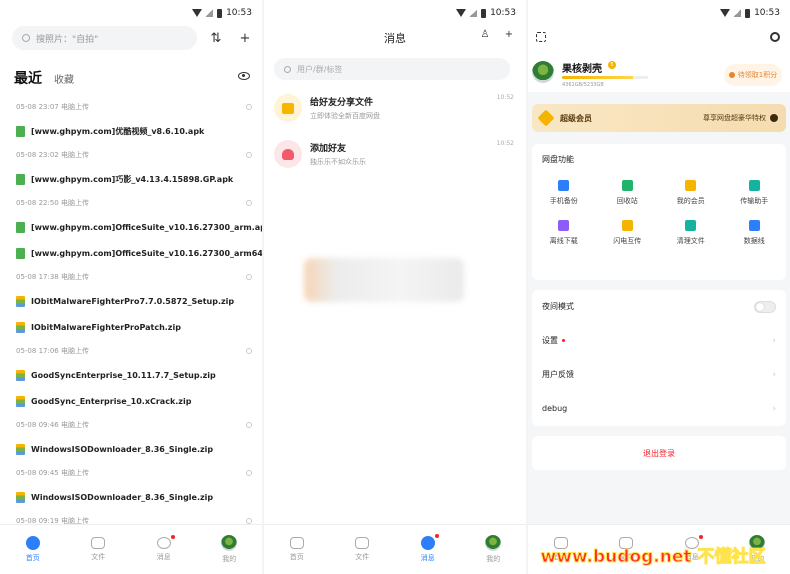 Image resolution: width=790 pixels, height=574 pixels. I want to click on upload-meta-text: 05-08 17:38 电脑上传, so click(52, 277).